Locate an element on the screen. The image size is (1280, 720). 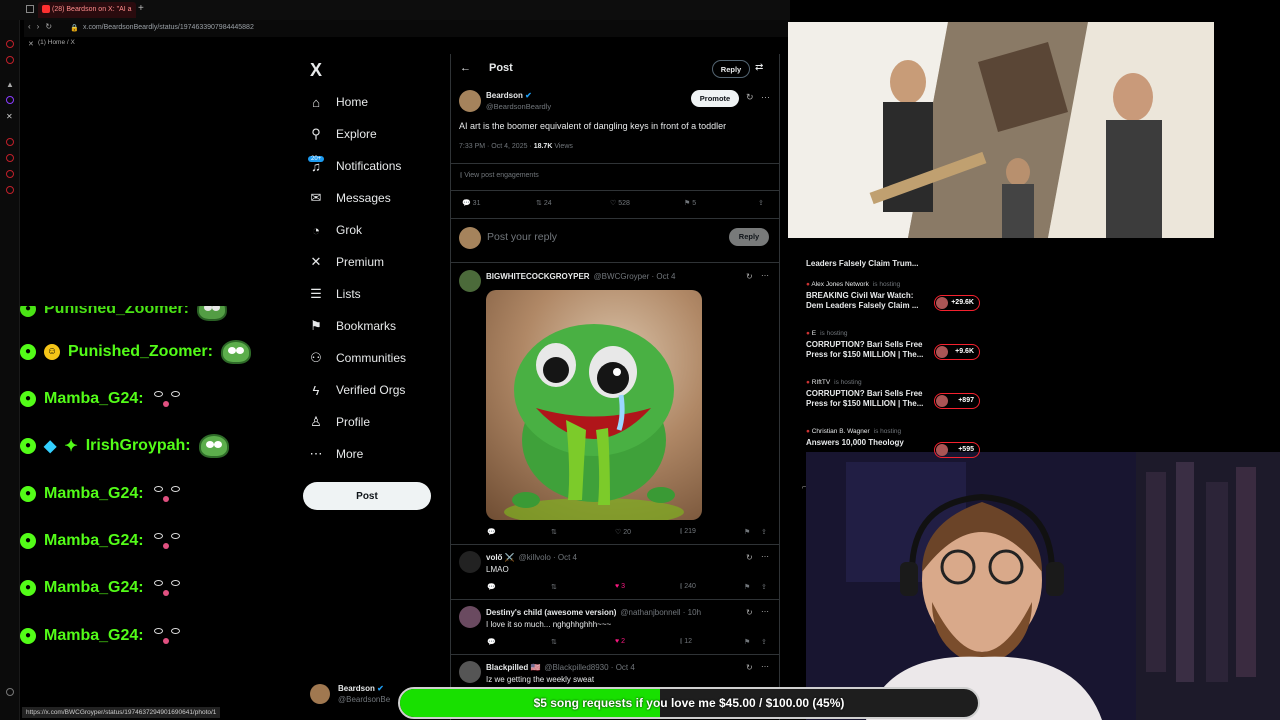
promote-button: Promote is located at coordinates (715, 98).